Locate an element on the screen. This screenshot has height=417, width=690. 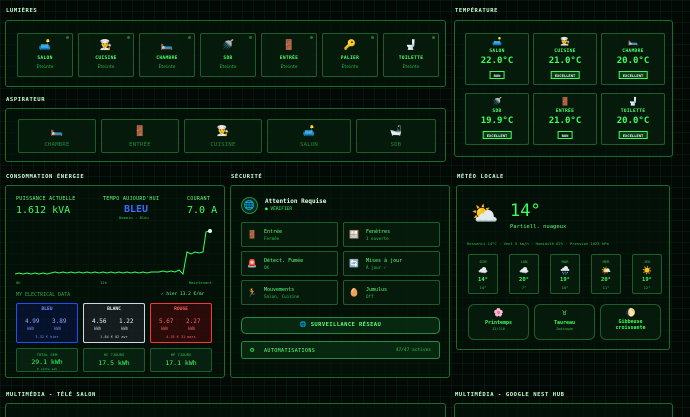
temp-tile-toilette: 🚽 TOILETTE 20.0°C EXCELLENT is located at coordinates (633, 119).